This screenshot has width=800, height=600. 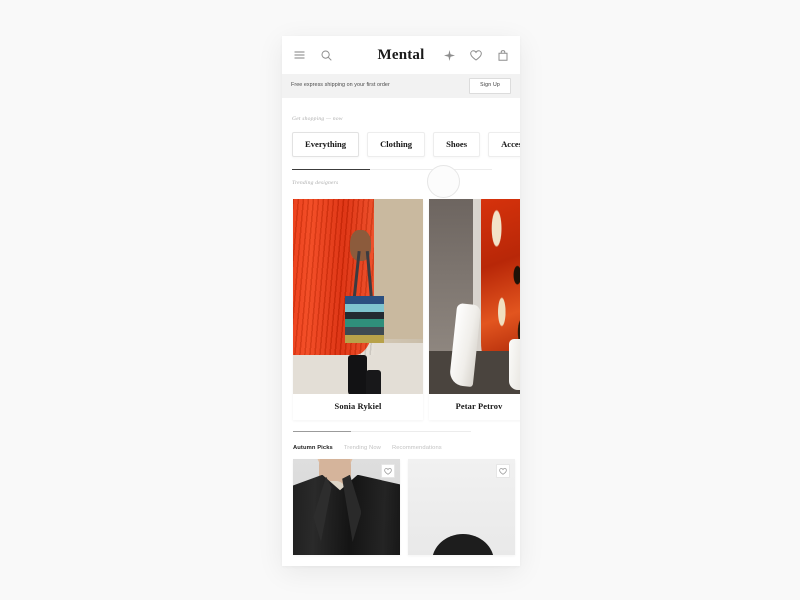 I want to click on category-chip-list: Everything Clothing Shoes Accessories, so click(x=406, y=145).